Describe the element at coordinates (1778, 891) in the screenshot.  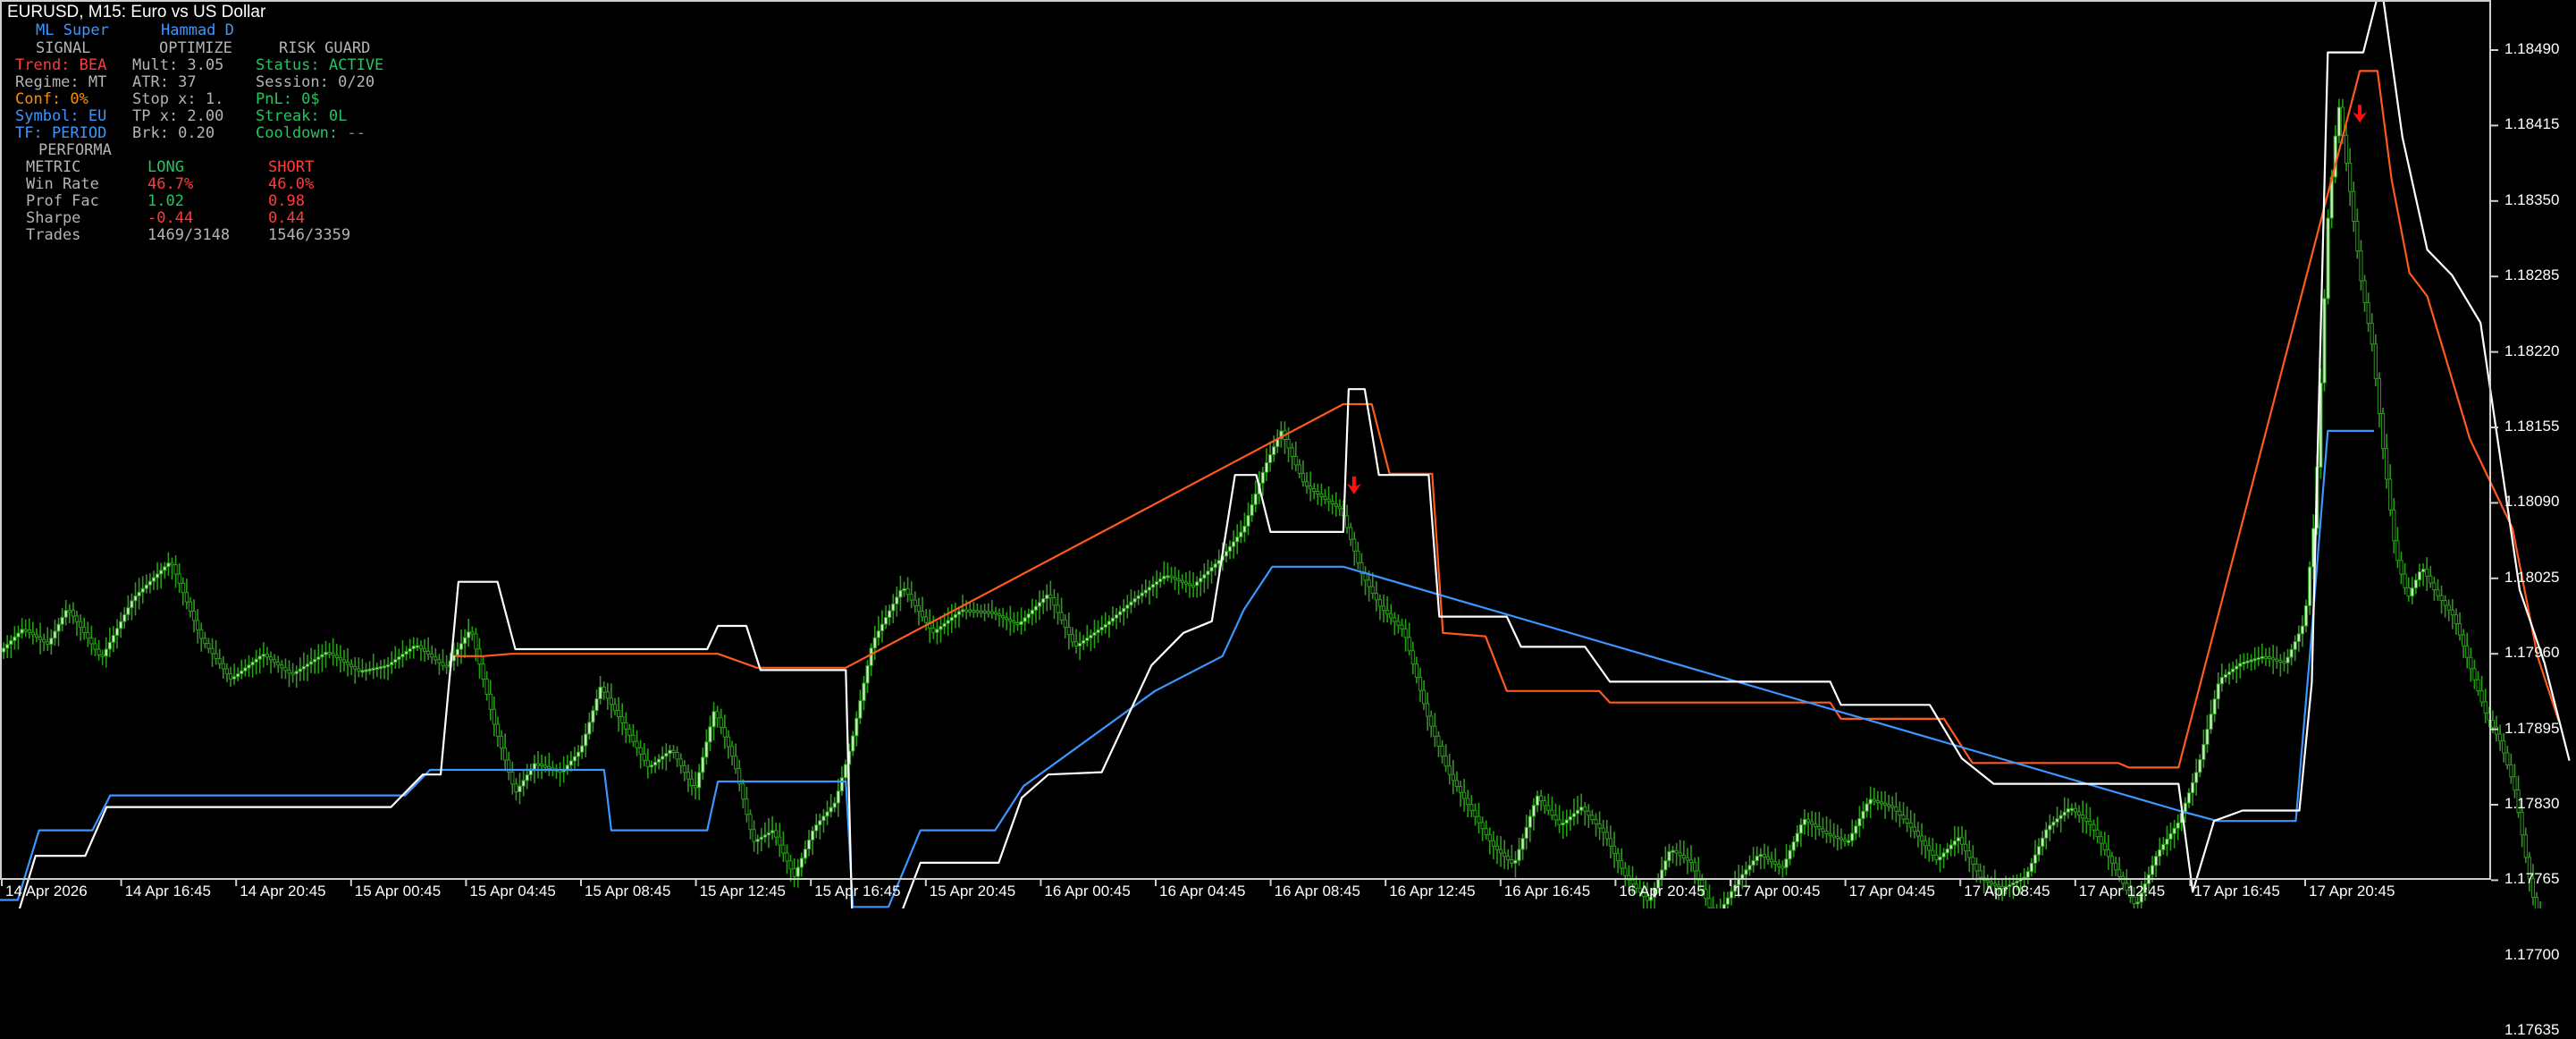
I see `time-label: 17 Apr 00:45` at that location.